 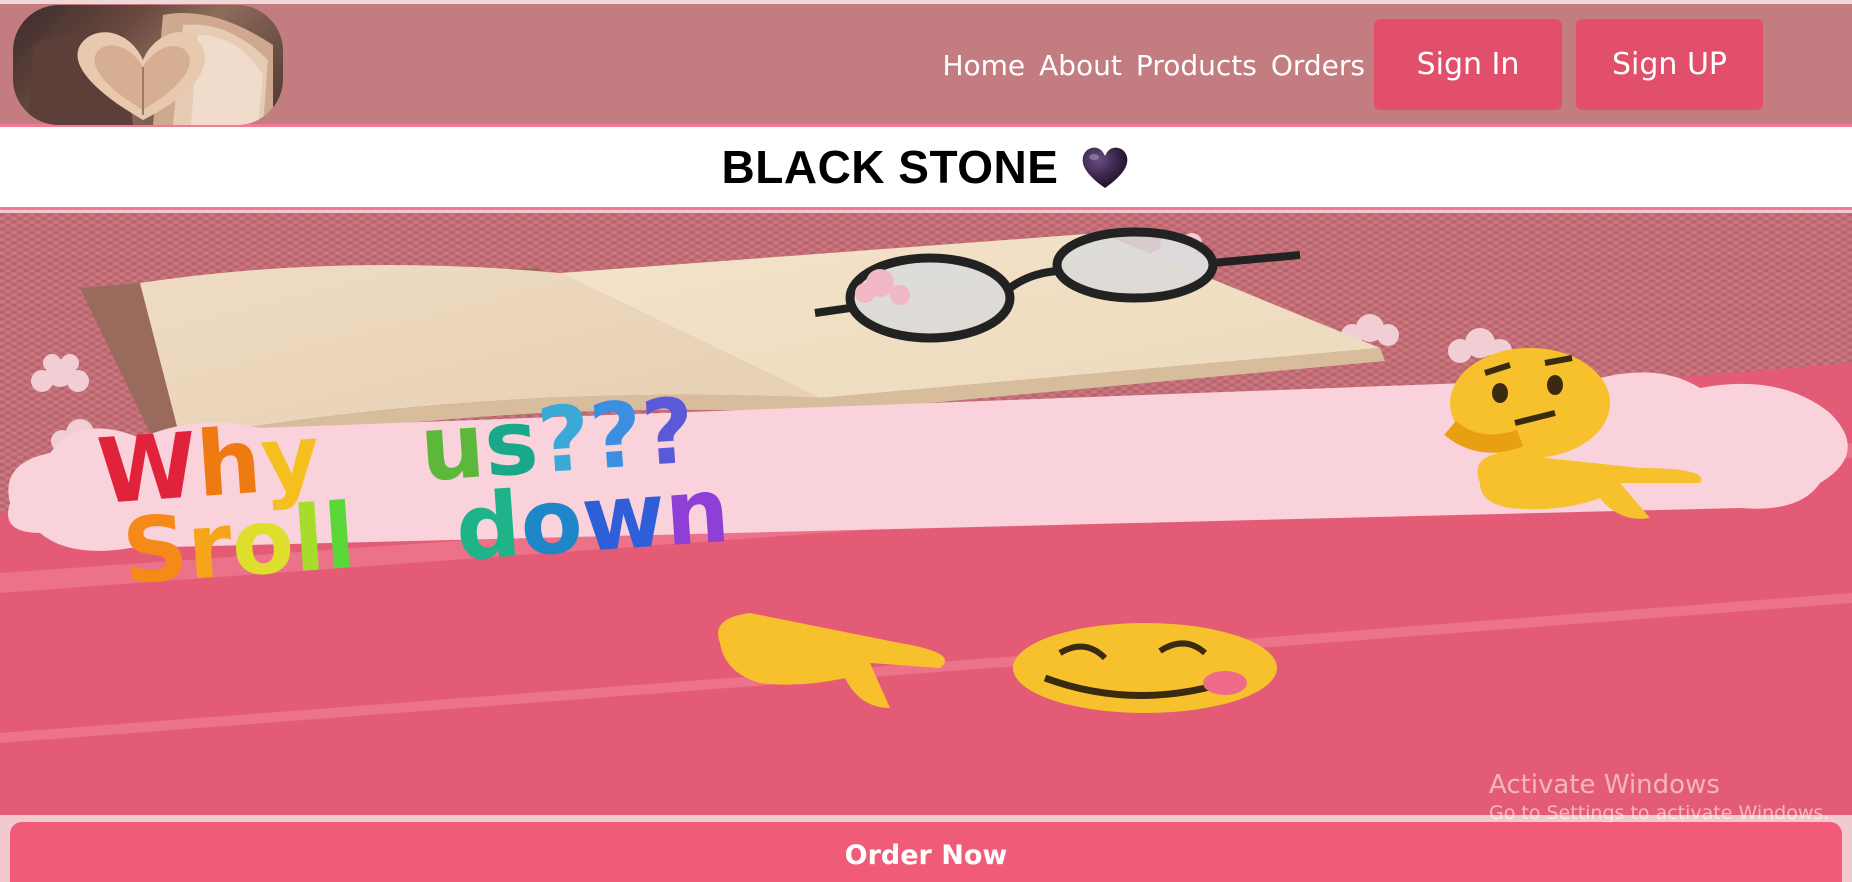 I want to click on nav-orders-link: Orders, so click(x=1318, y=66).